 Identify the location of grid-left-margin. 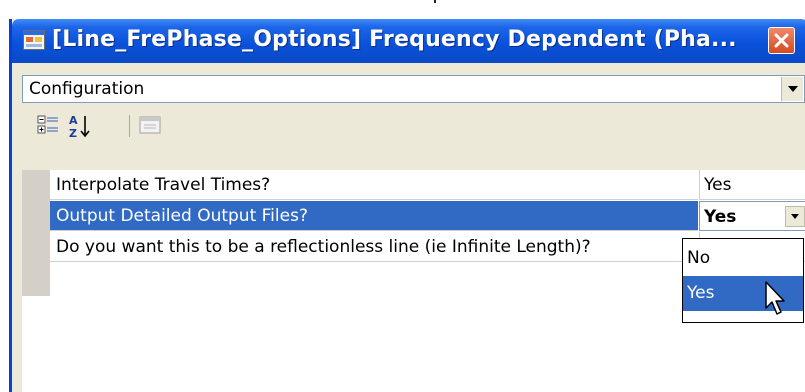
(36, 233).